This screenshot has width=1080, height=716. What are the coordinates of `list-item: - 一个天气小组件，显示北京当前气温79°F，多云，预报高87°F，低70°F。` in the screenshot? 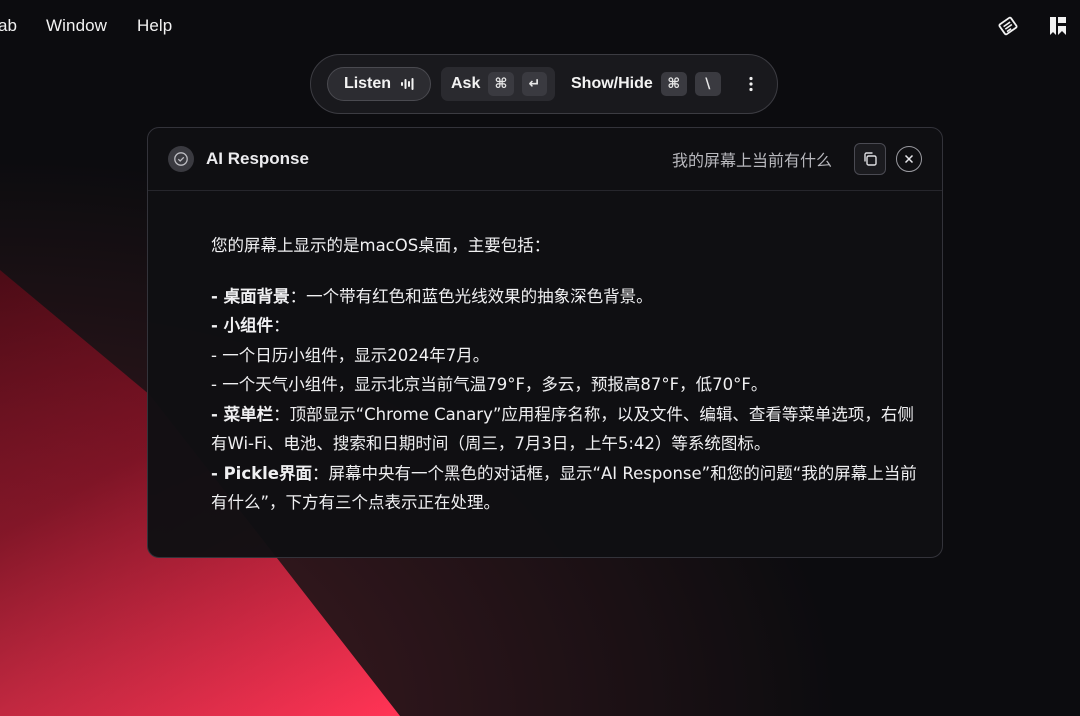 It's located at (564, 385).